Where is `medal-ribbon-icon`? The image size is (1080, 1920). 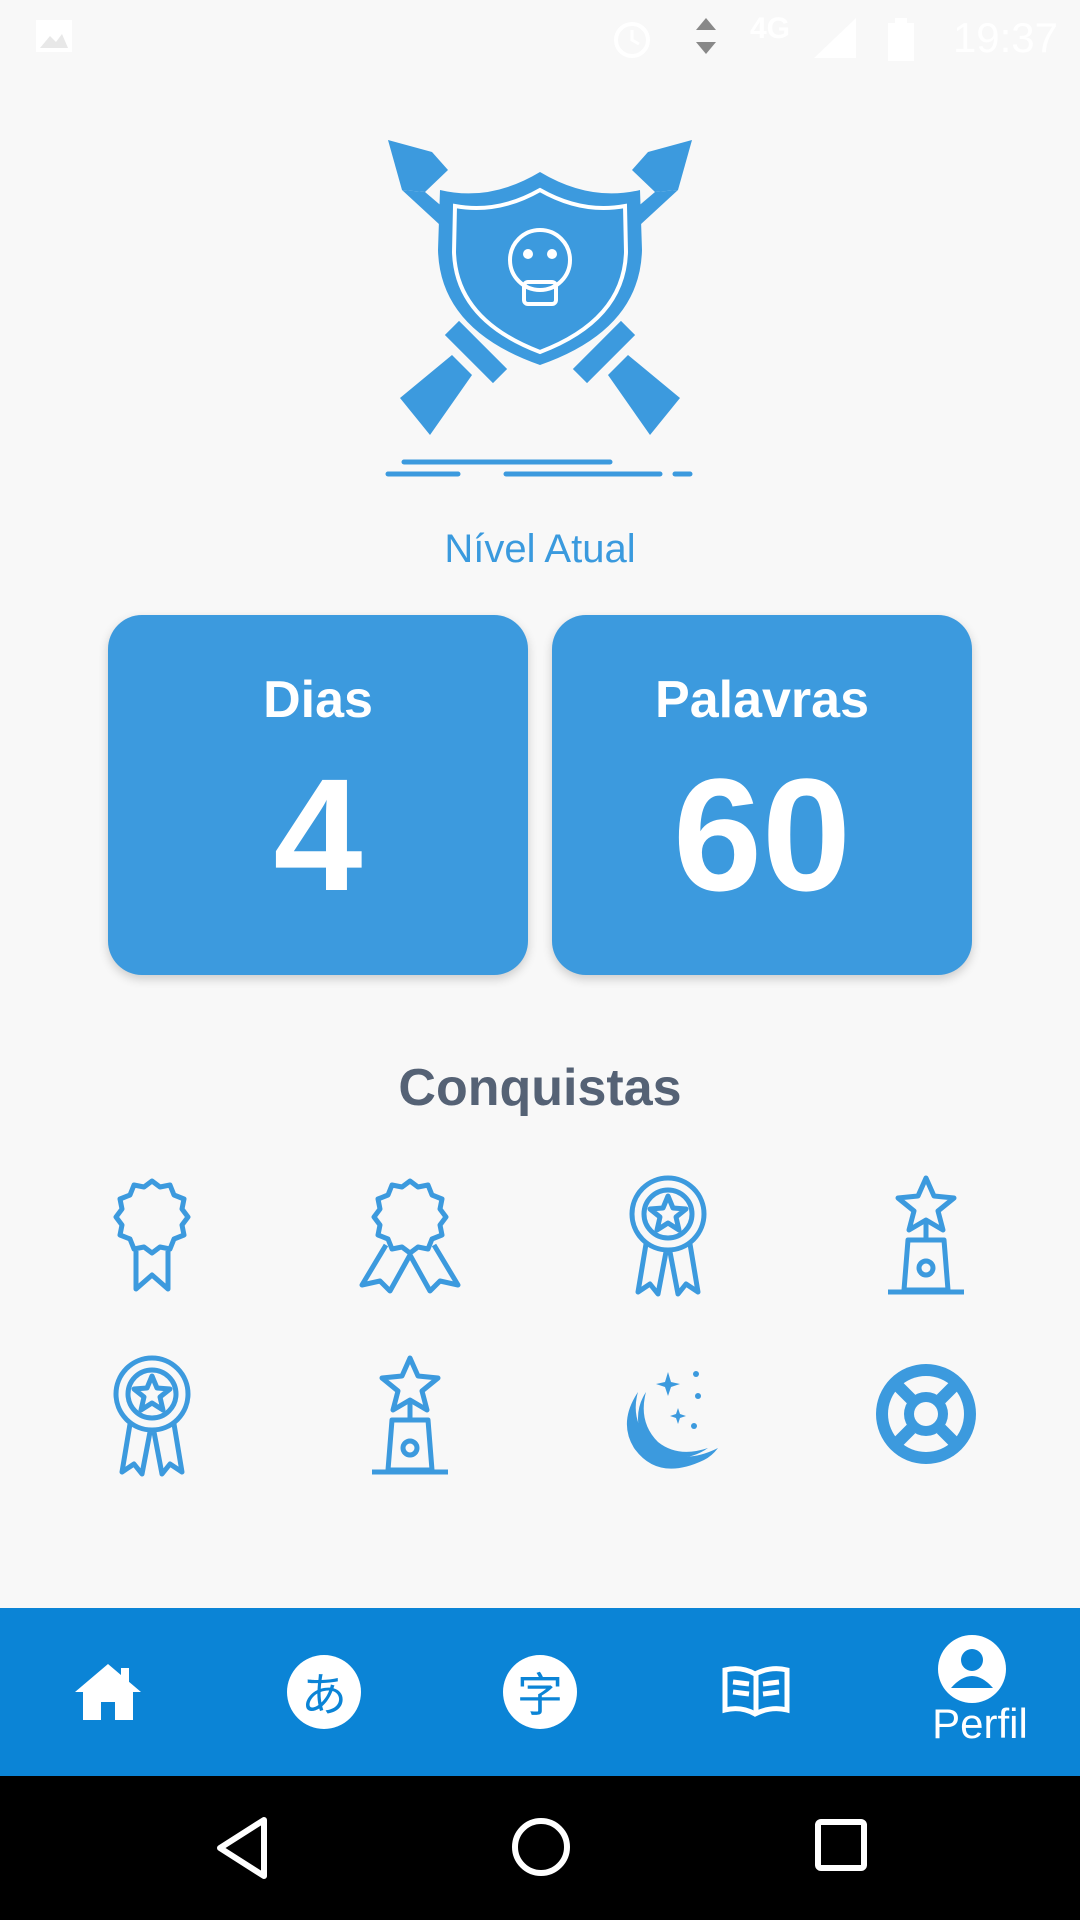 medal-ribbon-icon is located at coordinates (152, 1235).